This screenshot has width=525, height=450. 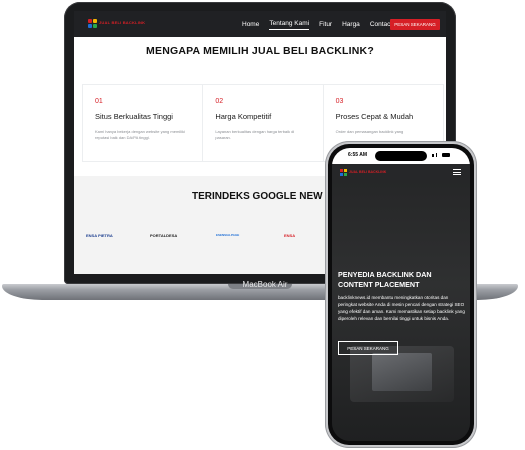 I want to click on card-title: Situs Berkualitas Tinggi, so click(x=134, y=116).